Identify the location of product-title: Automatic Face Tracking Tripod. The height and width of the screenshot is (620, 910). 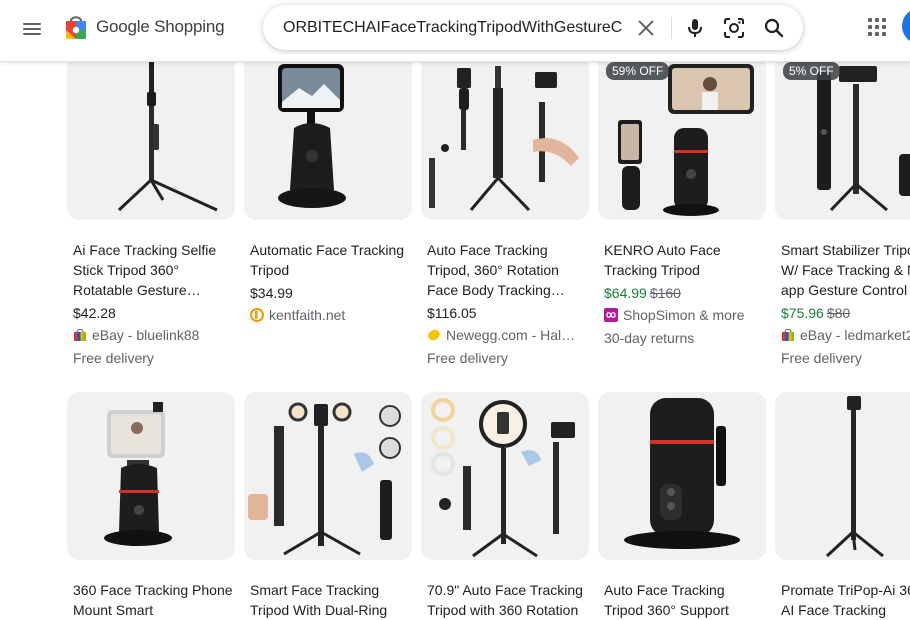
(330, 260).